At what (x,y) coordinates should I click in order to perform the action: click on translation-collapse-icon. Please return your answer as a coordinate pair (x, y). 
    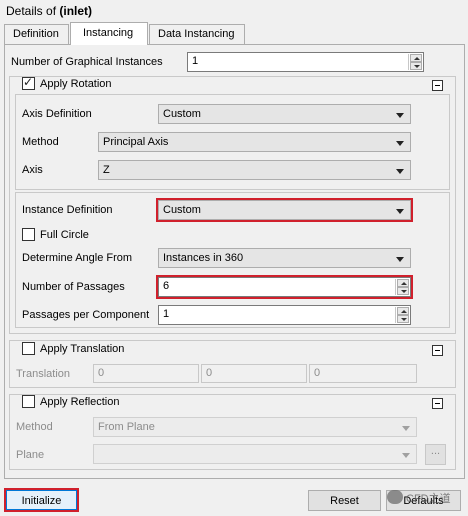
    Looking at the image, I should click on (437, 350).